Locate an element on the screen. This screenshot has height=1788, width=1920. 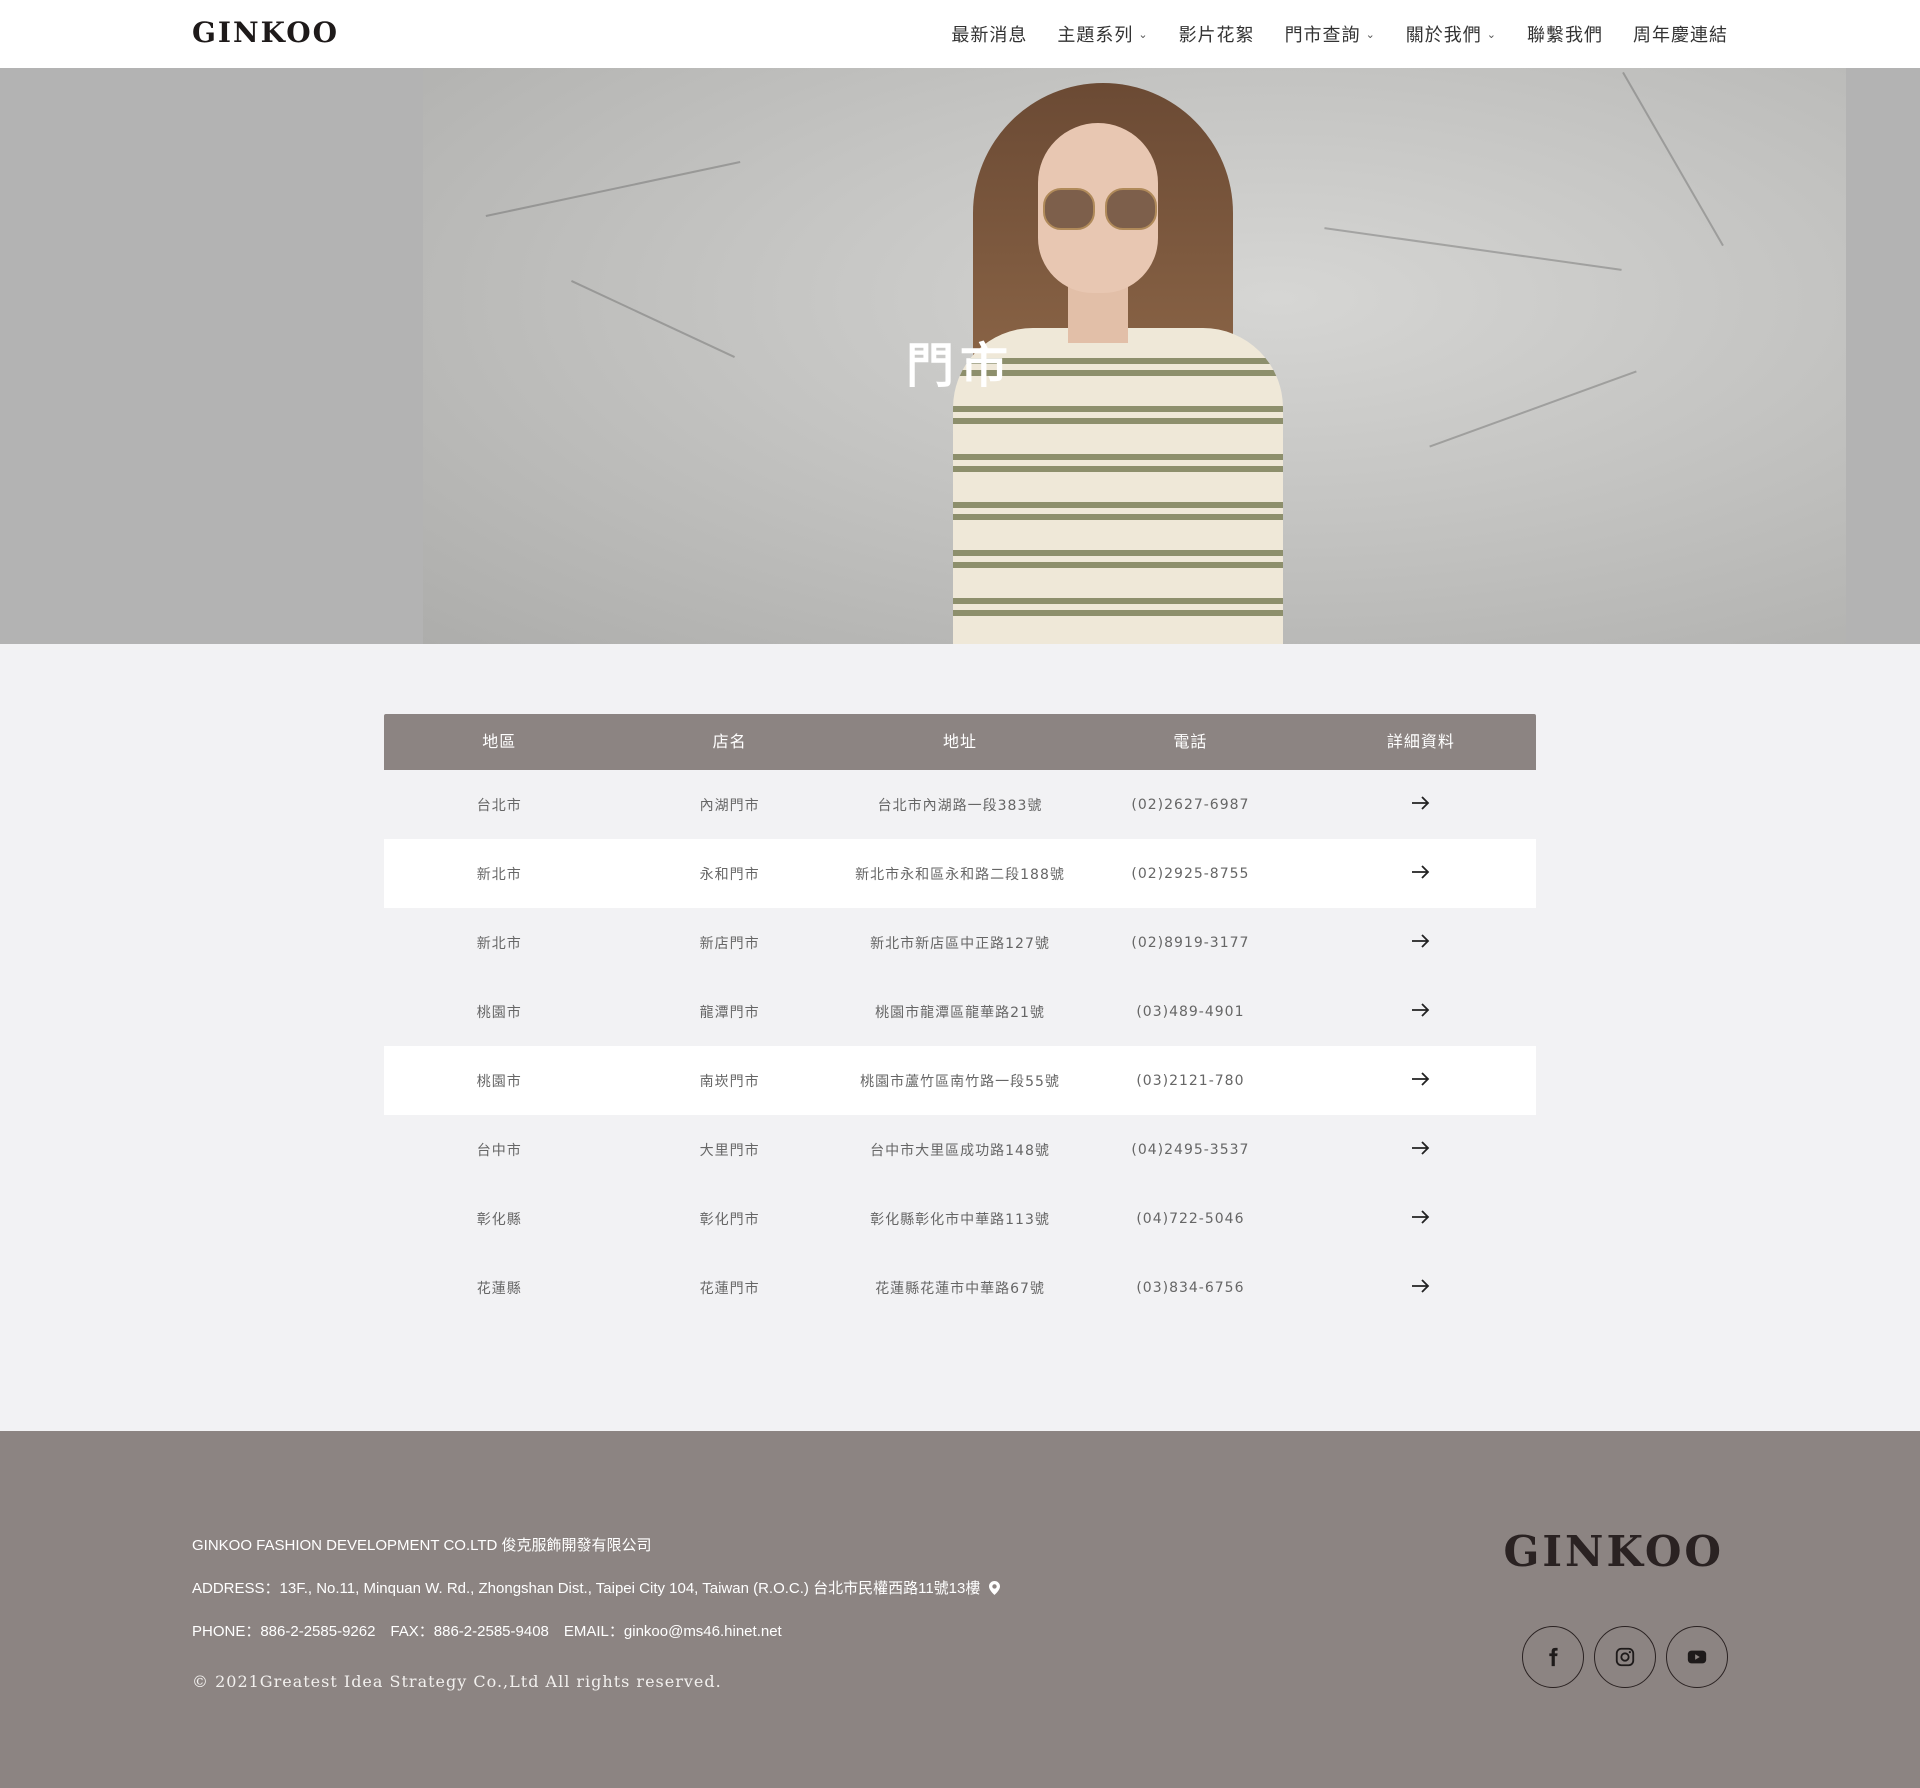
footer-logo: GINKOO is located at coordinates (1613, 1551).